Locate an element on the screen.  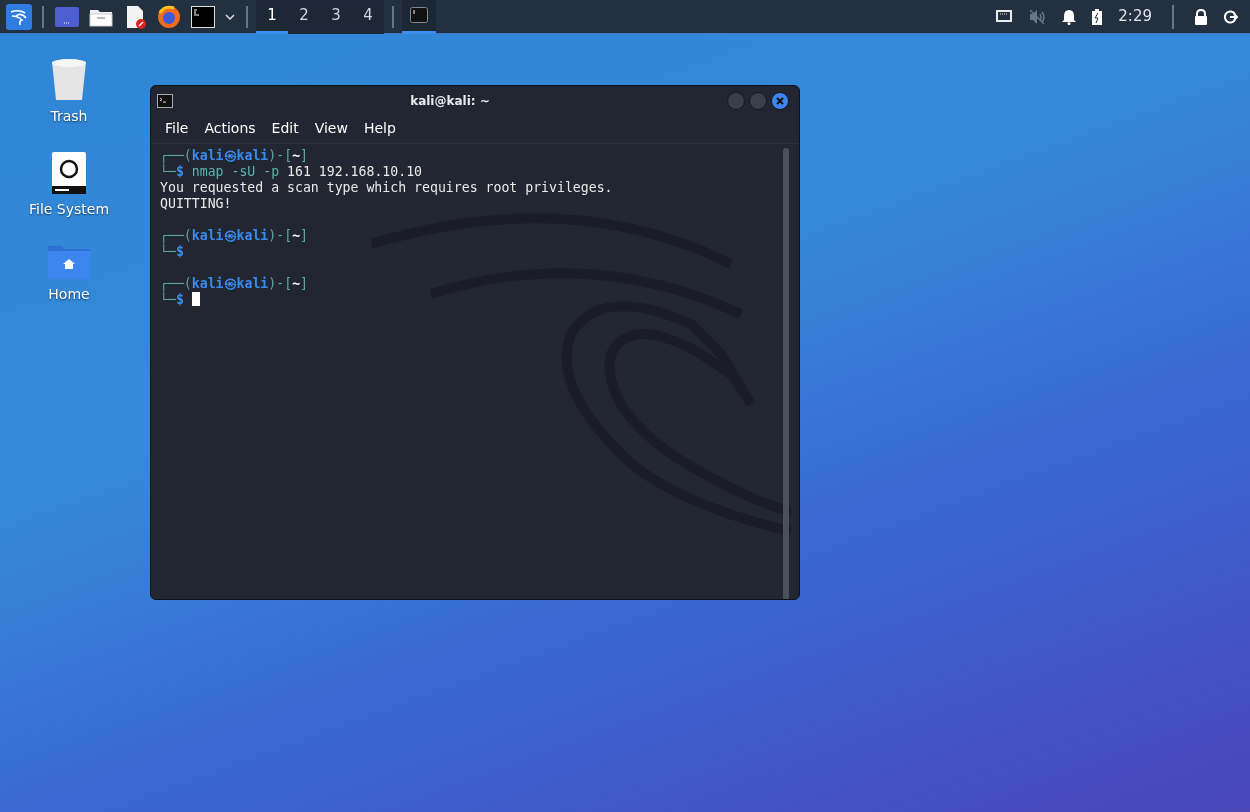
task-button is located at coordinates (419, 17).